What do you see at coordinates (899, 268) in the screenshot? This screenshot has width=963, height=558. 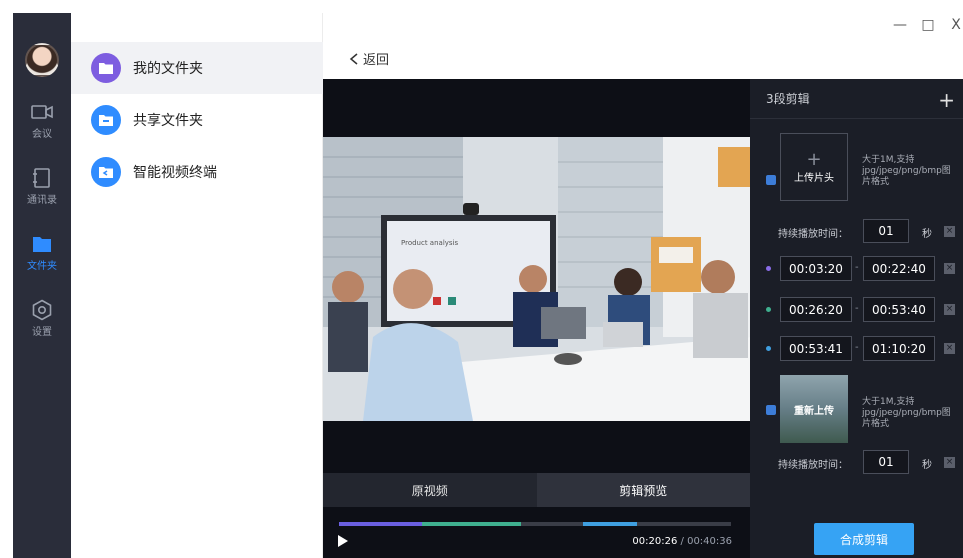 I see `clip-1-end-input: 00:22:40` at bounding box center [899, 268].